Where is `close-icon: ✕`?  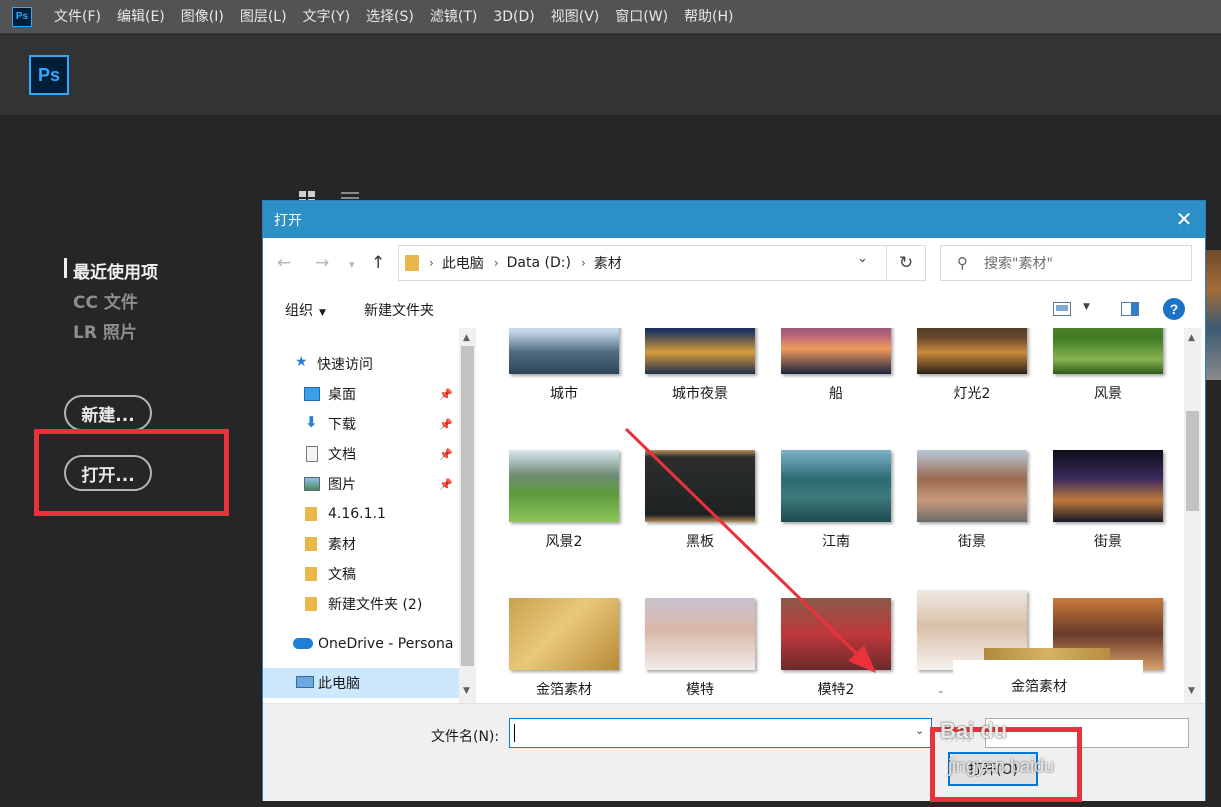
close-icon: ✕ is located at coordinates (1184, 219).